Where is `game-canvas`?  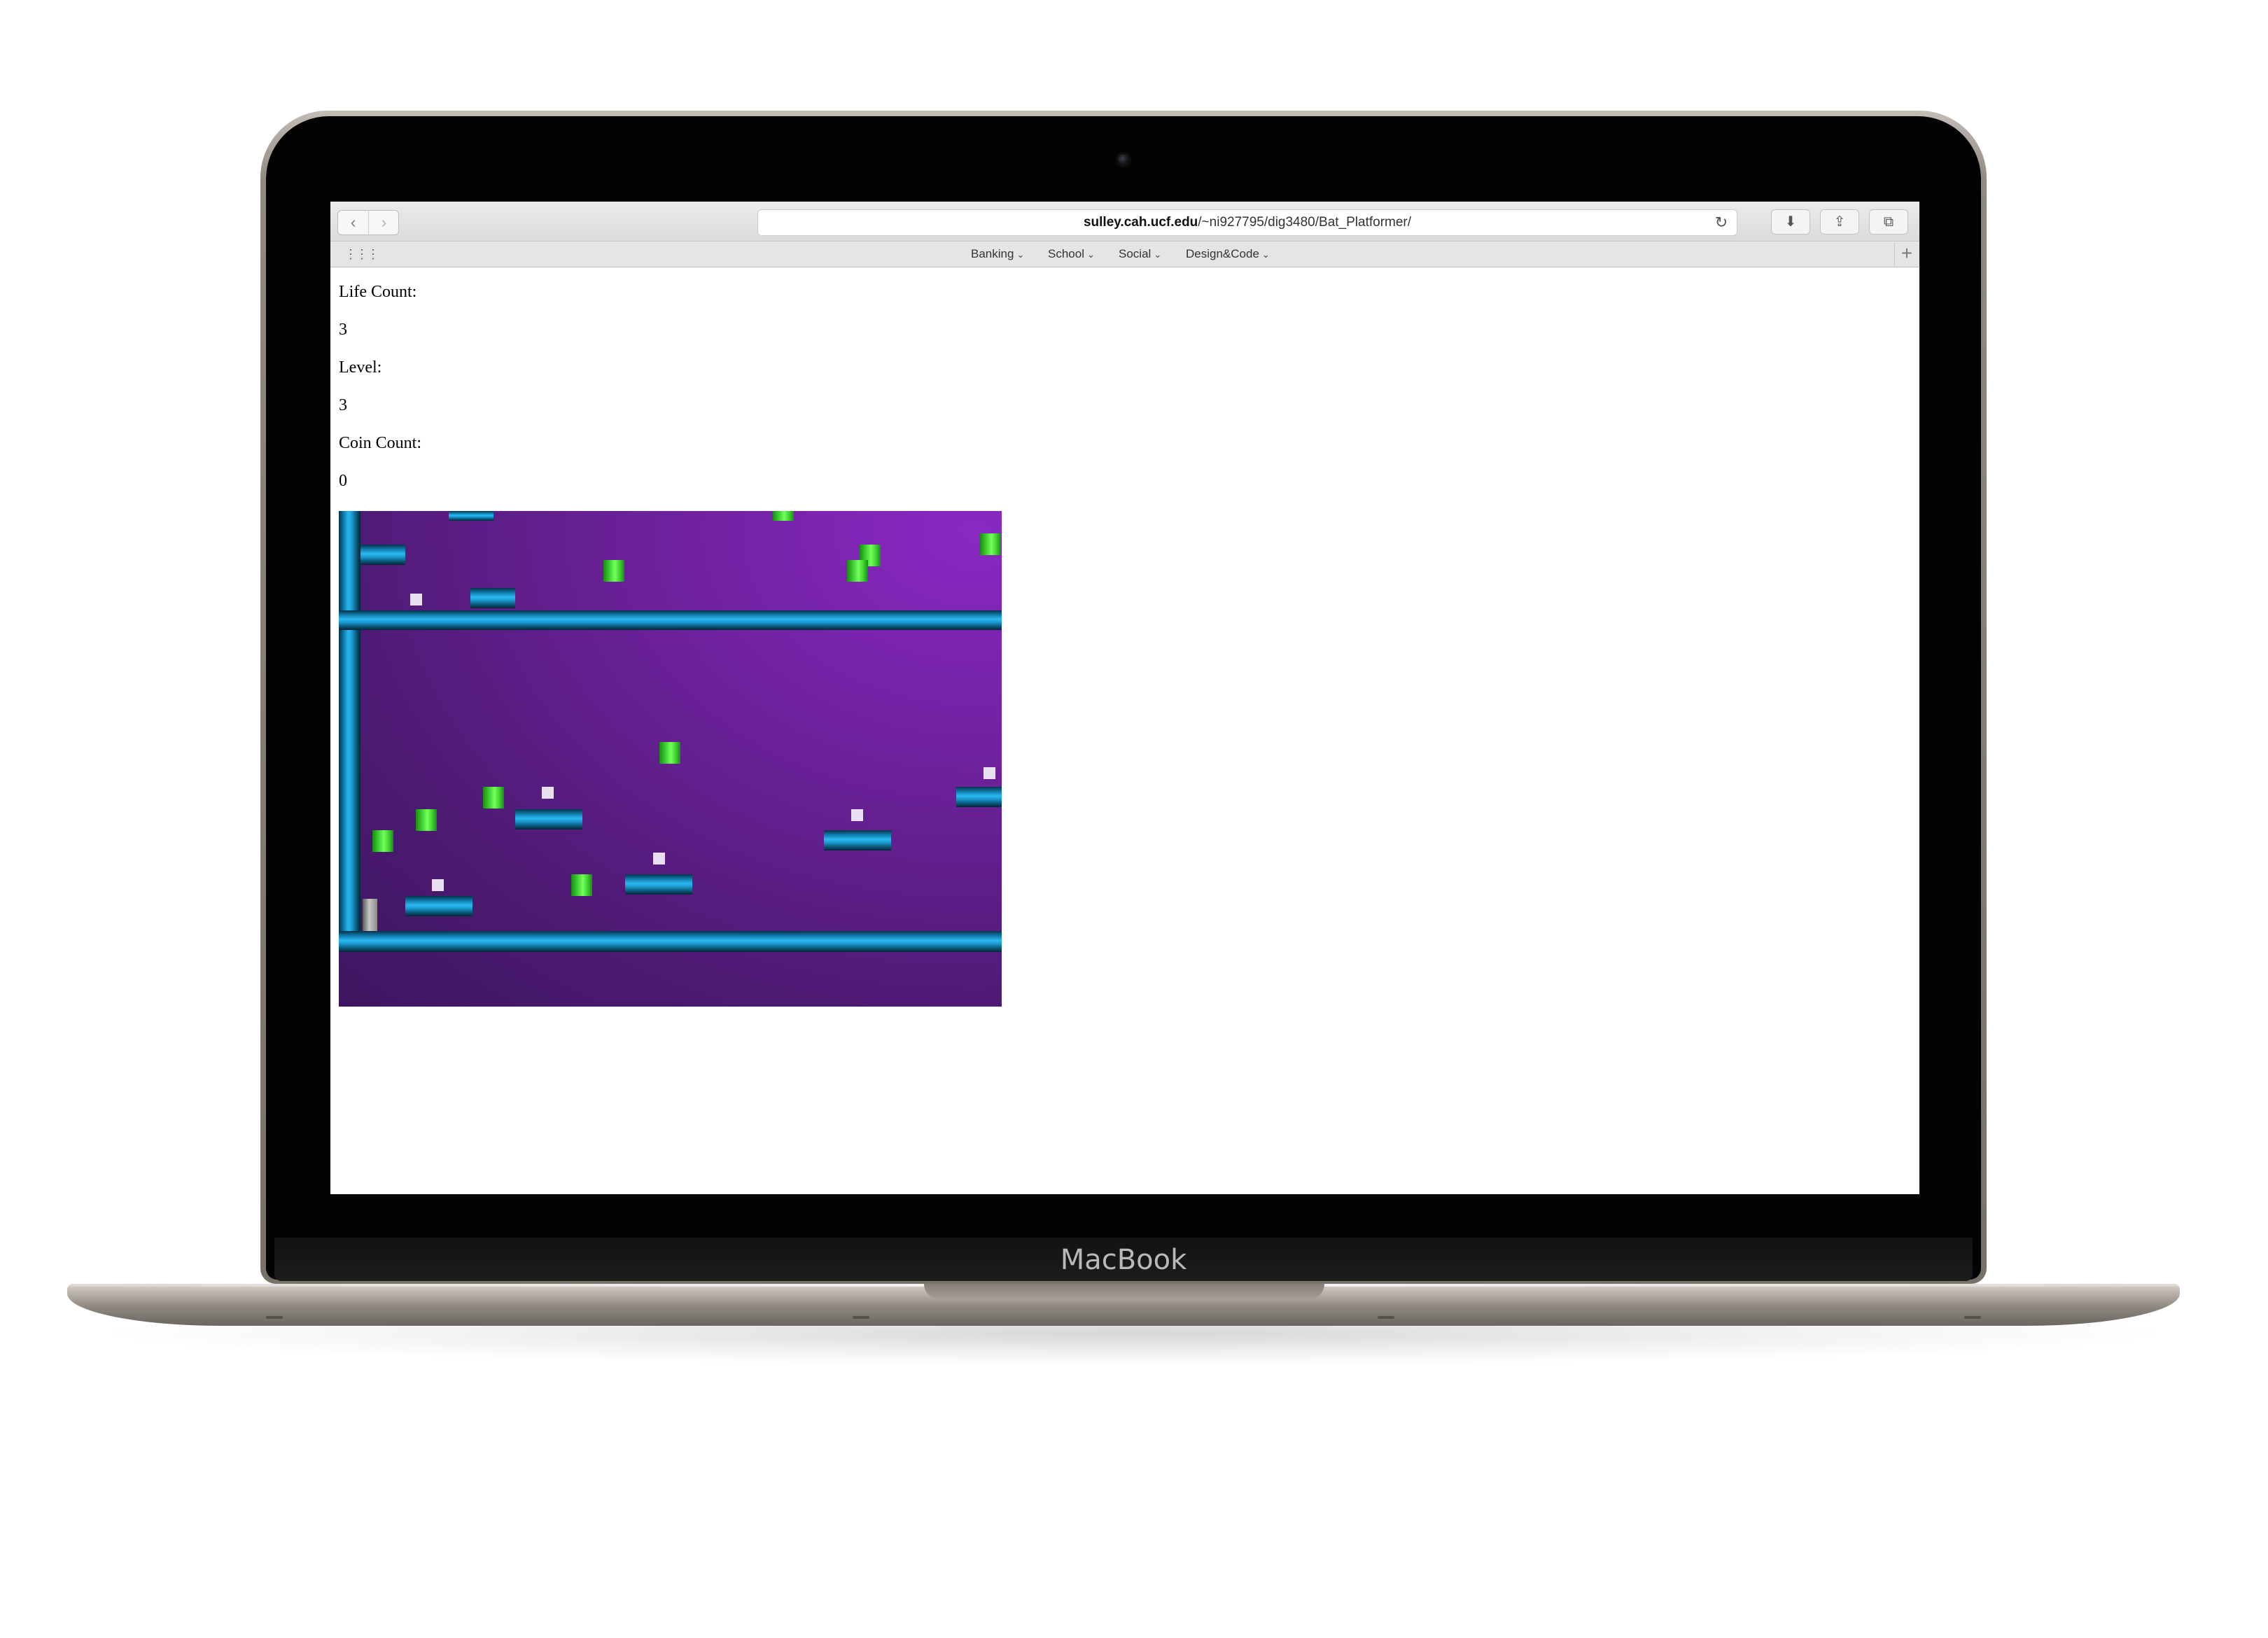 game-canvas is located at coordinates (670, 759).